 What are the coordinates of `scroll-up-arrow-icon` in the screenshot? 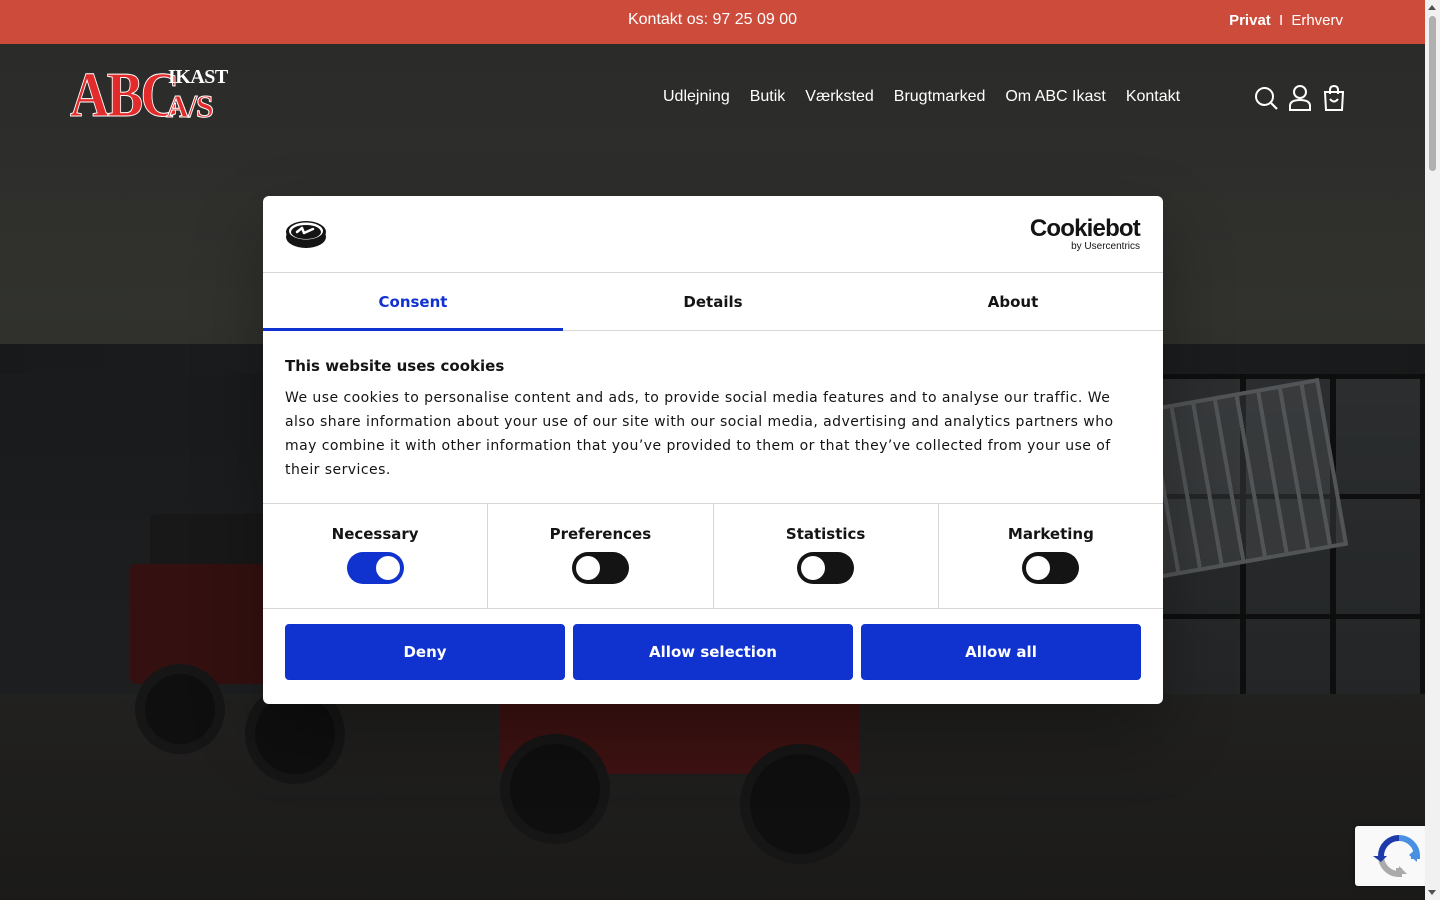 It's located at (1432, 7).